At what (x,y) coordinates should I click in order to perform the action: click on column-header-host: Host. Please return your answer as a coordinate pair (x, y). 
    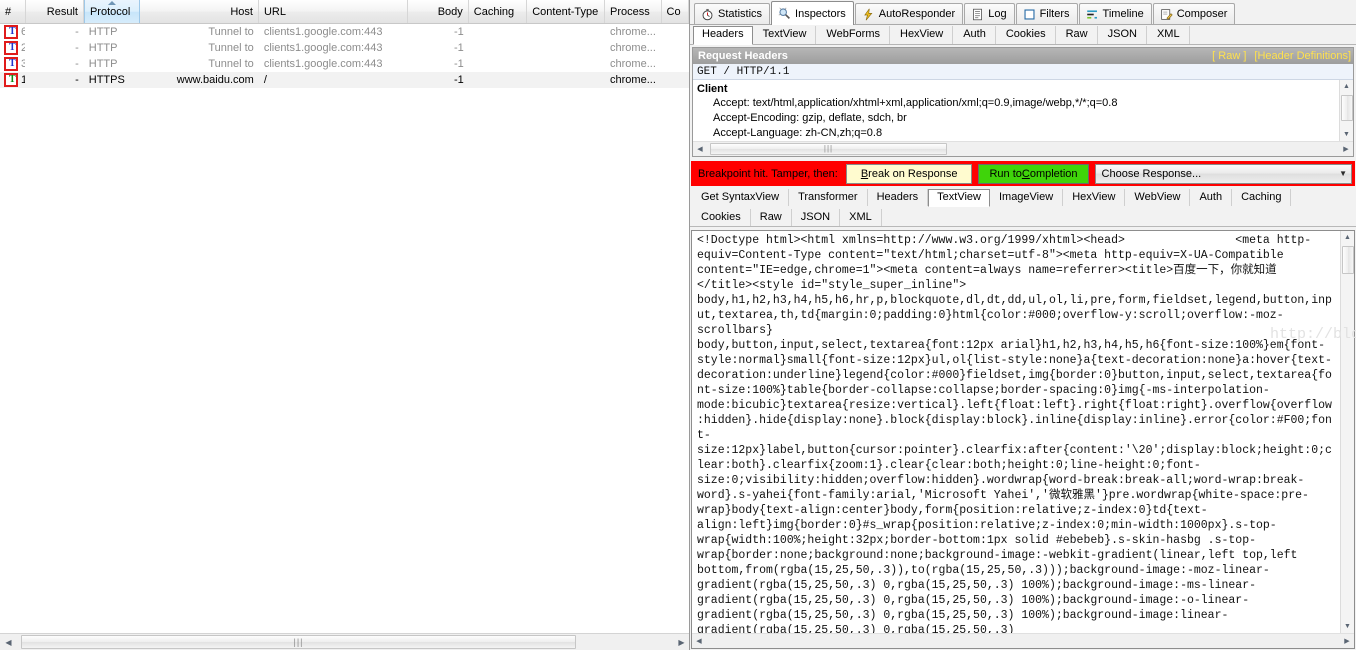
    Looking at the image, I should click on (199, 11).